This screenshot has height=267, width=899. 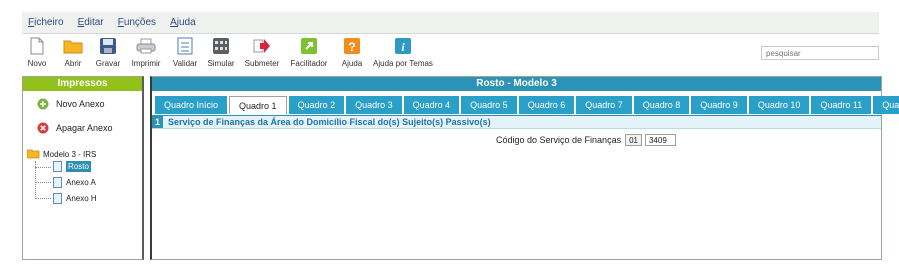 I want to click on facilitator-arrow-icon, so click(x=309, y=46).